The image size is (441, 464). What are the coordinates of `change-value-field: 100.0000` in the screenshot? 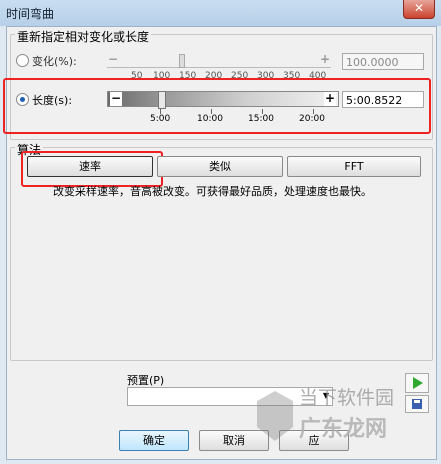 It's located at (383, 61).